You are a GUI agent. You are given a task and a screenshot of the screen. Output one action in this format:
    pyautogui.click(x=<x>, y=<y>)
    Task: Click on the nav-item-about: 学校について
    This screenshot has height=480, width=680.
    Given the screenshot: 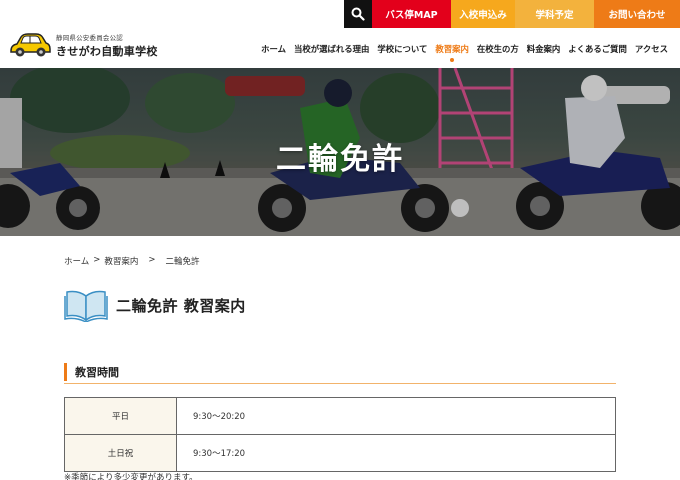 What is the action you would take?
    pyautogui.click(x=402, y=49)
    